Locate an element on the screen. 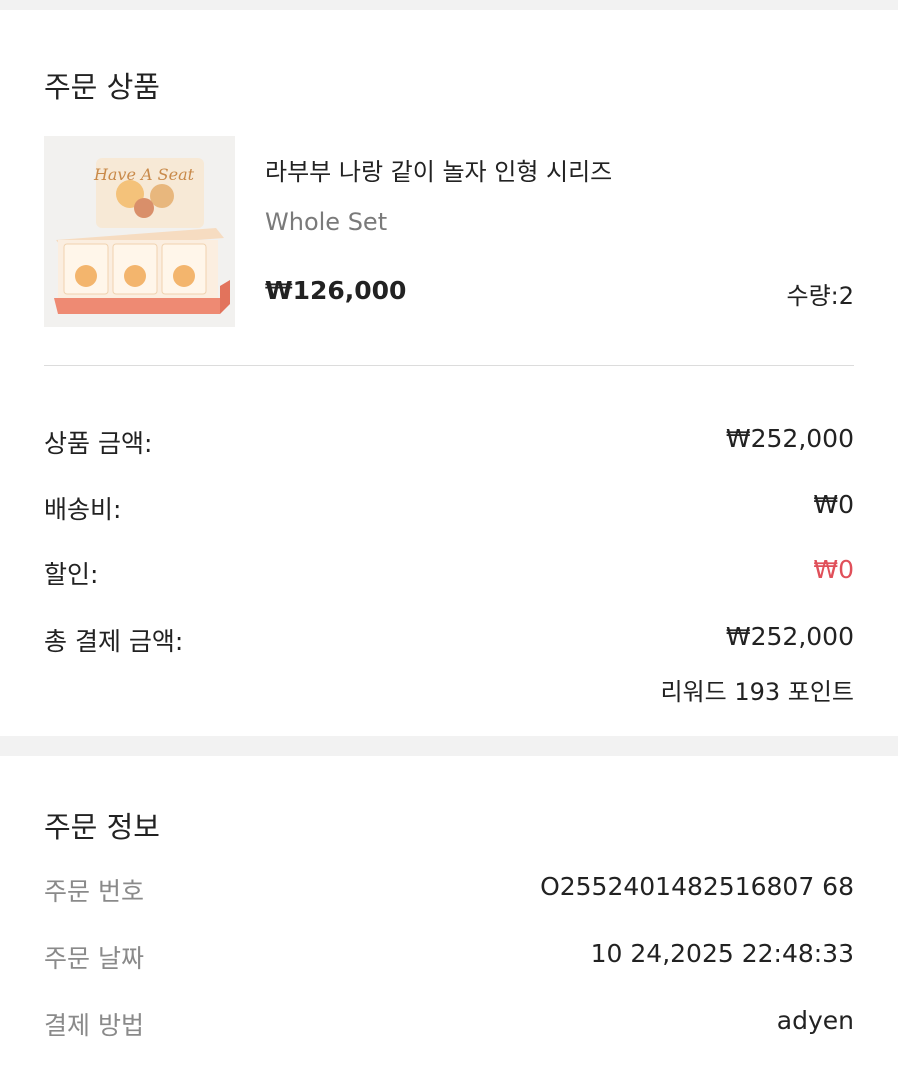 The height and width of the screenshot is (1080, 898). payment-method-label: 결제 방법 is located at coordinates (94, 1025).